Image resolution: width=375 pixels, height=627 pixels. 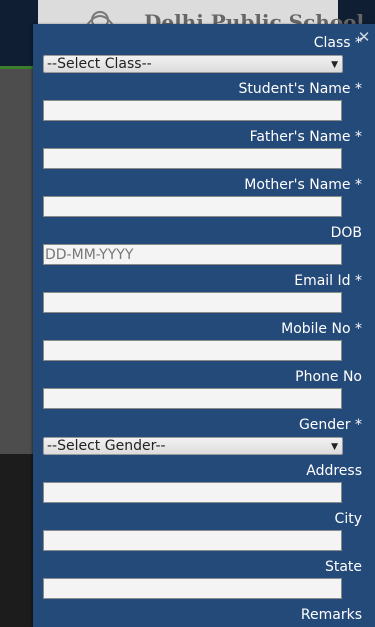 What do you see at coordinates (192, 158) in the screenshot?
I see `father-name-input` at bounding box center [192, 158].